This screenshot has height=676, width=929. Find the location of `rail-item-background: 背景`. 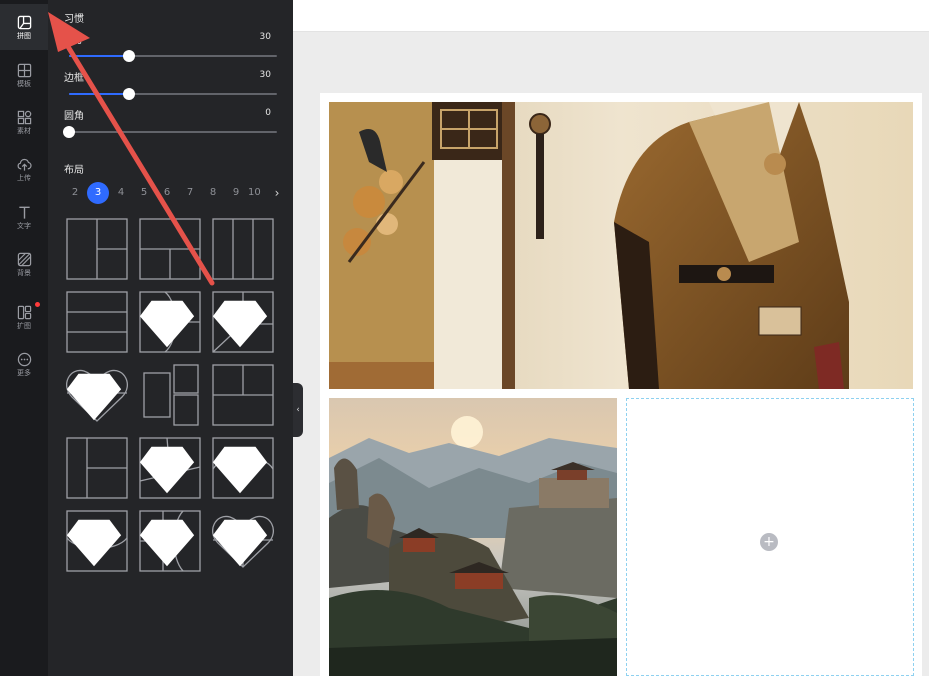

rail-item-background: 背景 is located at coordinates (24, 264).